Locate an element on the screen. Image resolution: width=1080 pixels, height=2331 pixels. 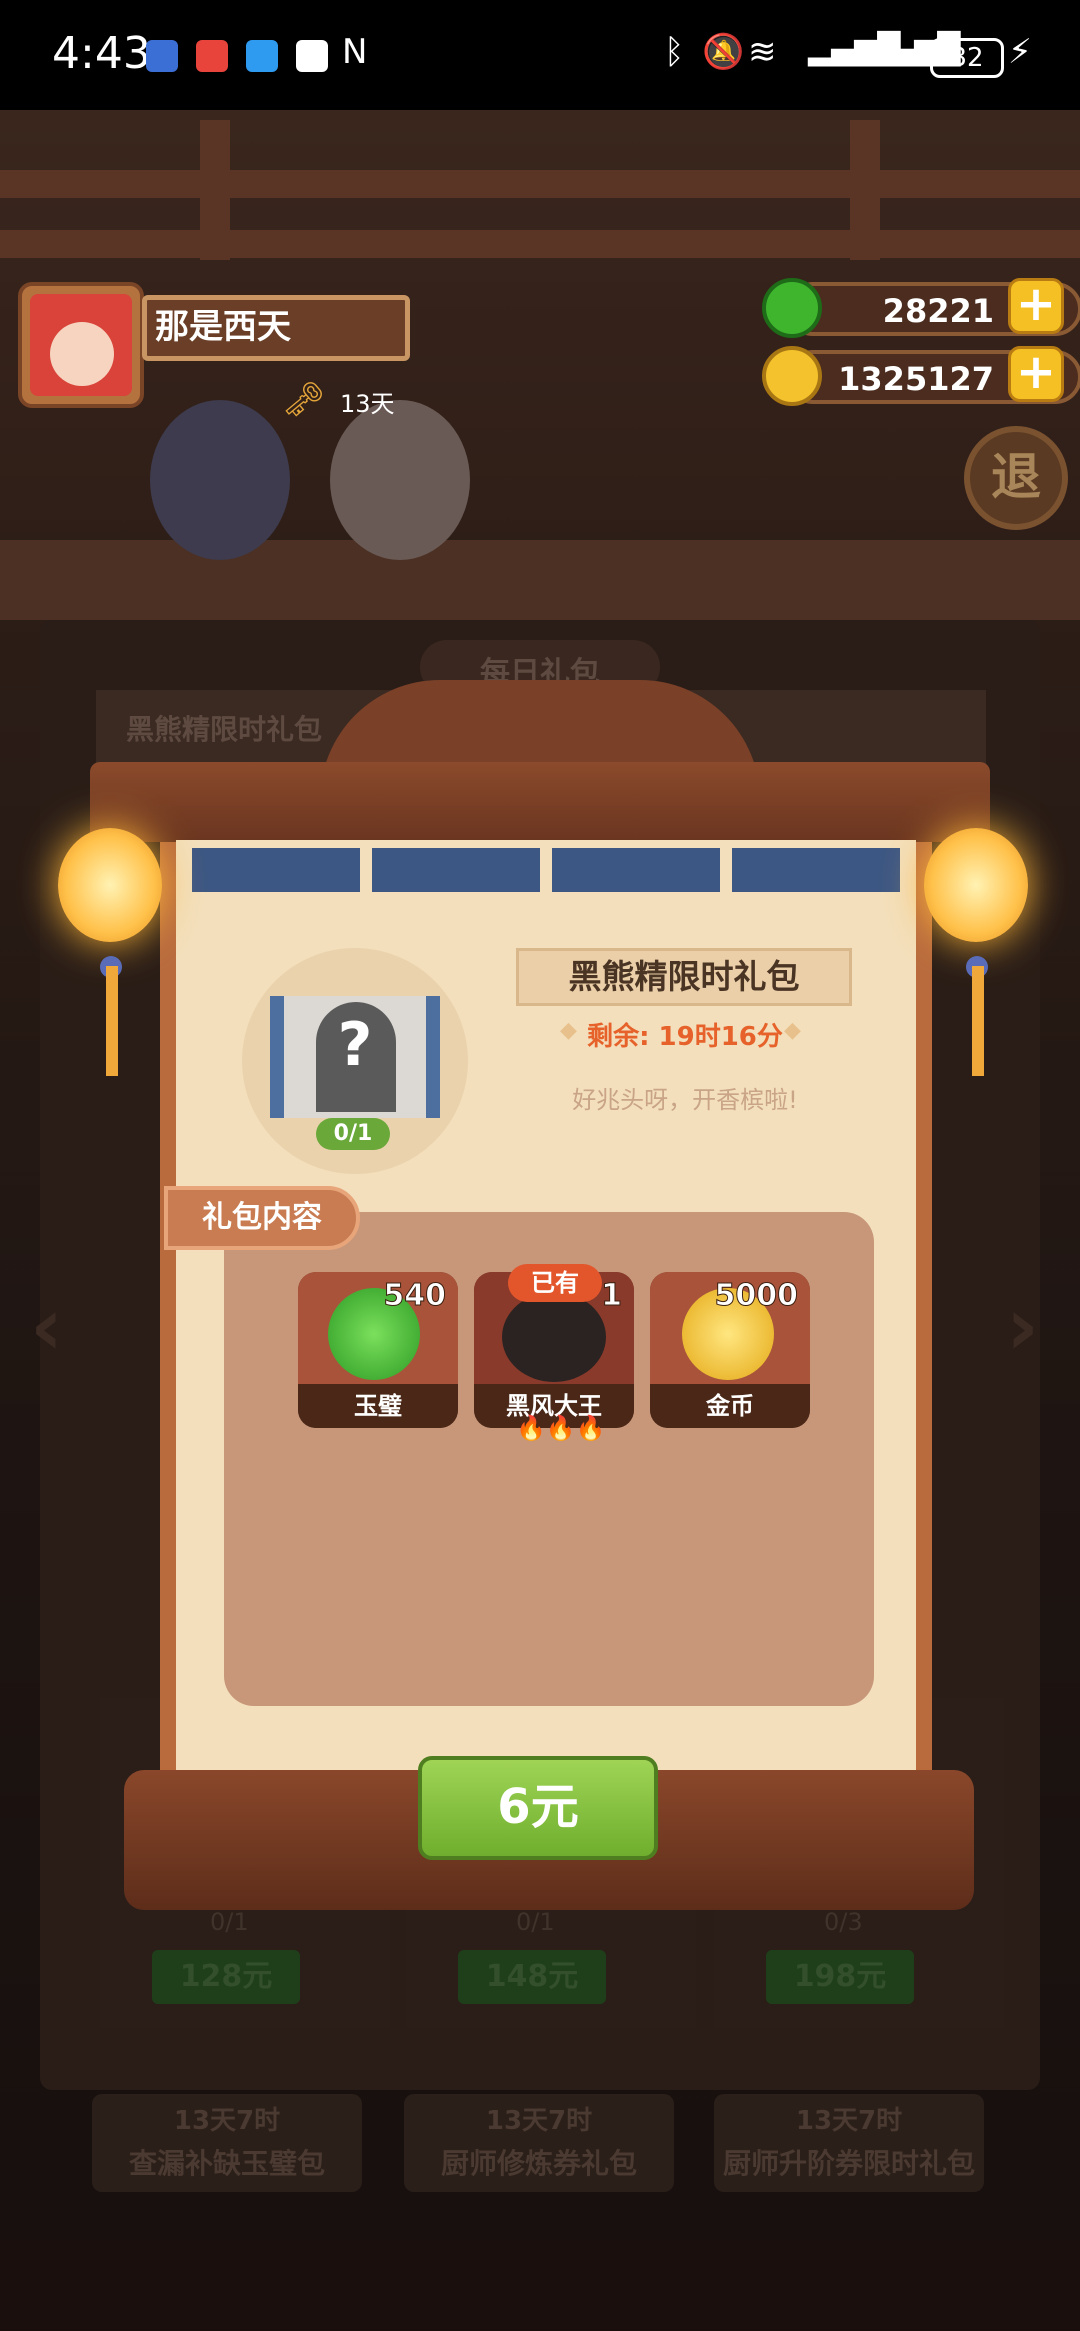
black-bear-icon is located at coordinates (554, 1337).